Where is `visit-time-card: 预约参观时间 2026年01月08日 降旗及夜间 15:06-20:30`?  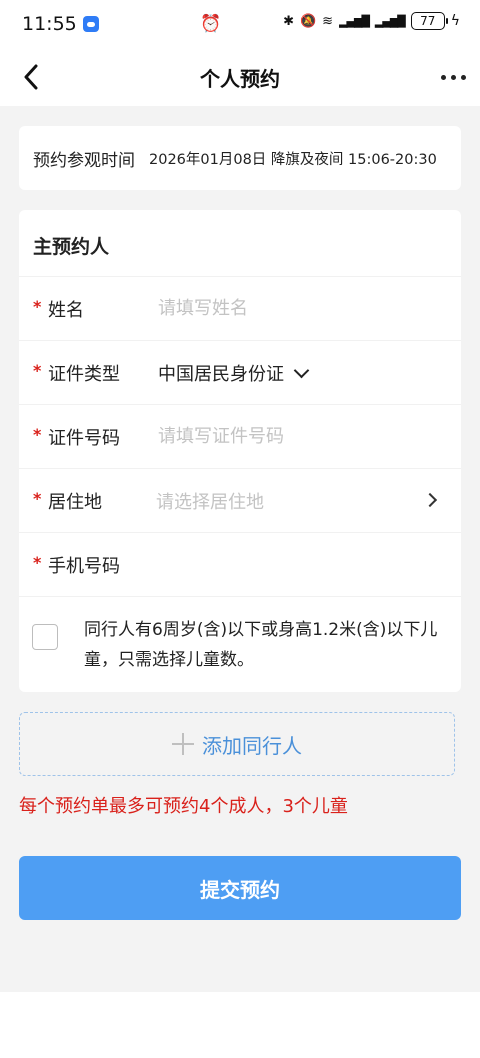
visit-time-card: 预约参观时间 2026年01月08日 降旗及夜间 15:06-20:30 is located at coordinates (240, 158).